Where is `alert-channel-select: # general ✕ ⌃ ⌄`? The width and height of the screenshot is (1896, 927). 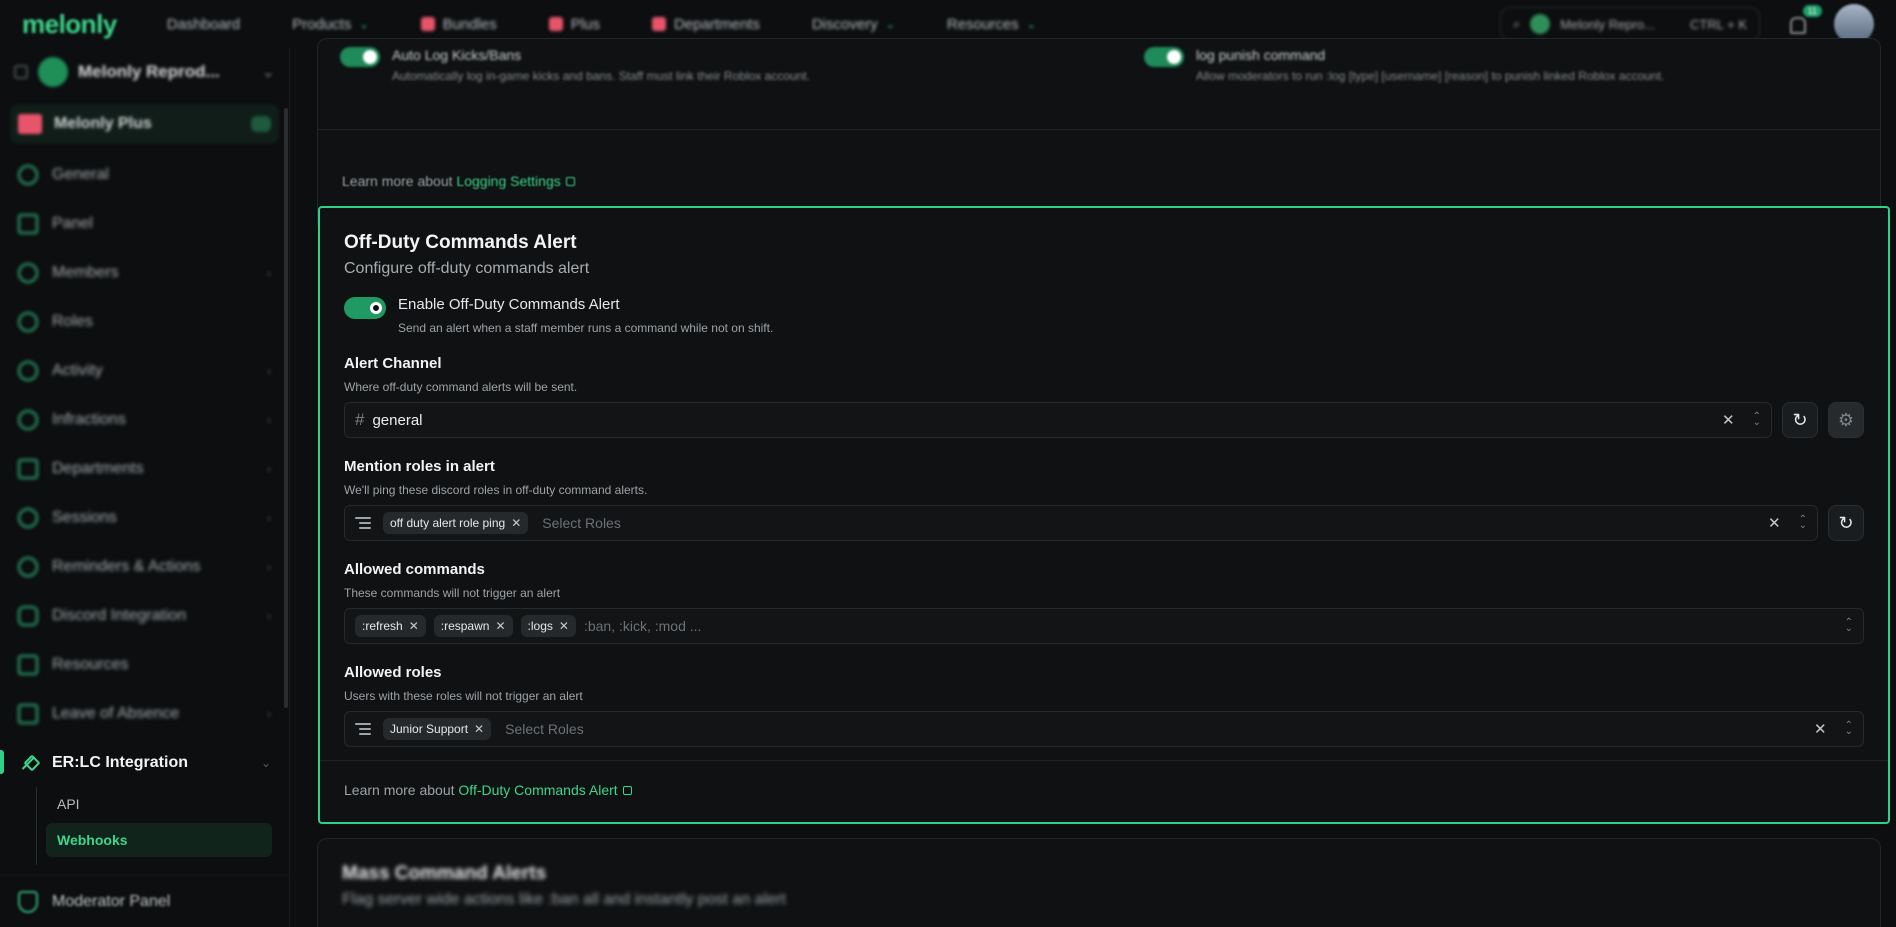
alert-channel-select: # general ✕ ⌃ ⌄ is located at coordinates (1058, 420).